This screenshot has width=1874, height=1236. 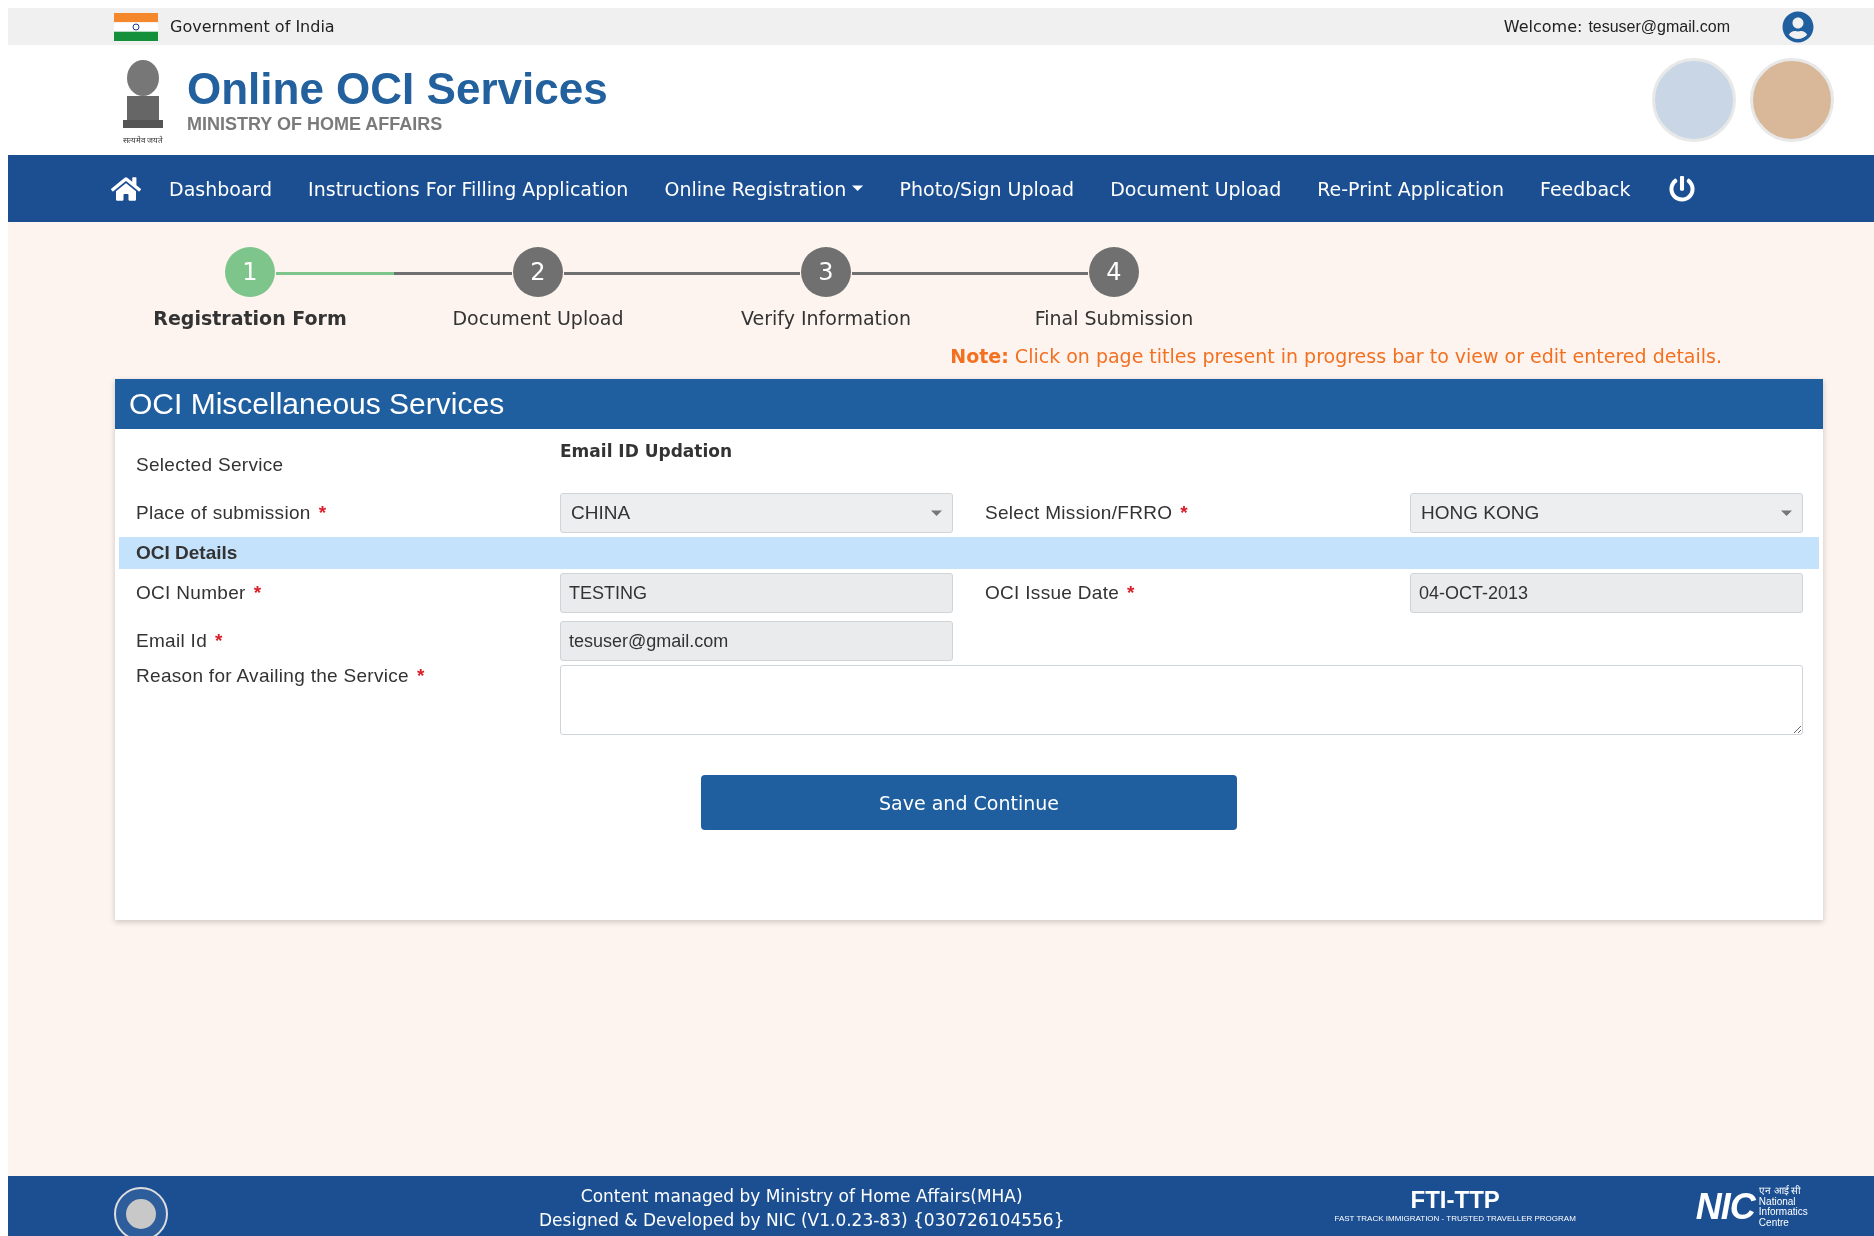 I want to click on user-icon, so click(x=1798, y=26).